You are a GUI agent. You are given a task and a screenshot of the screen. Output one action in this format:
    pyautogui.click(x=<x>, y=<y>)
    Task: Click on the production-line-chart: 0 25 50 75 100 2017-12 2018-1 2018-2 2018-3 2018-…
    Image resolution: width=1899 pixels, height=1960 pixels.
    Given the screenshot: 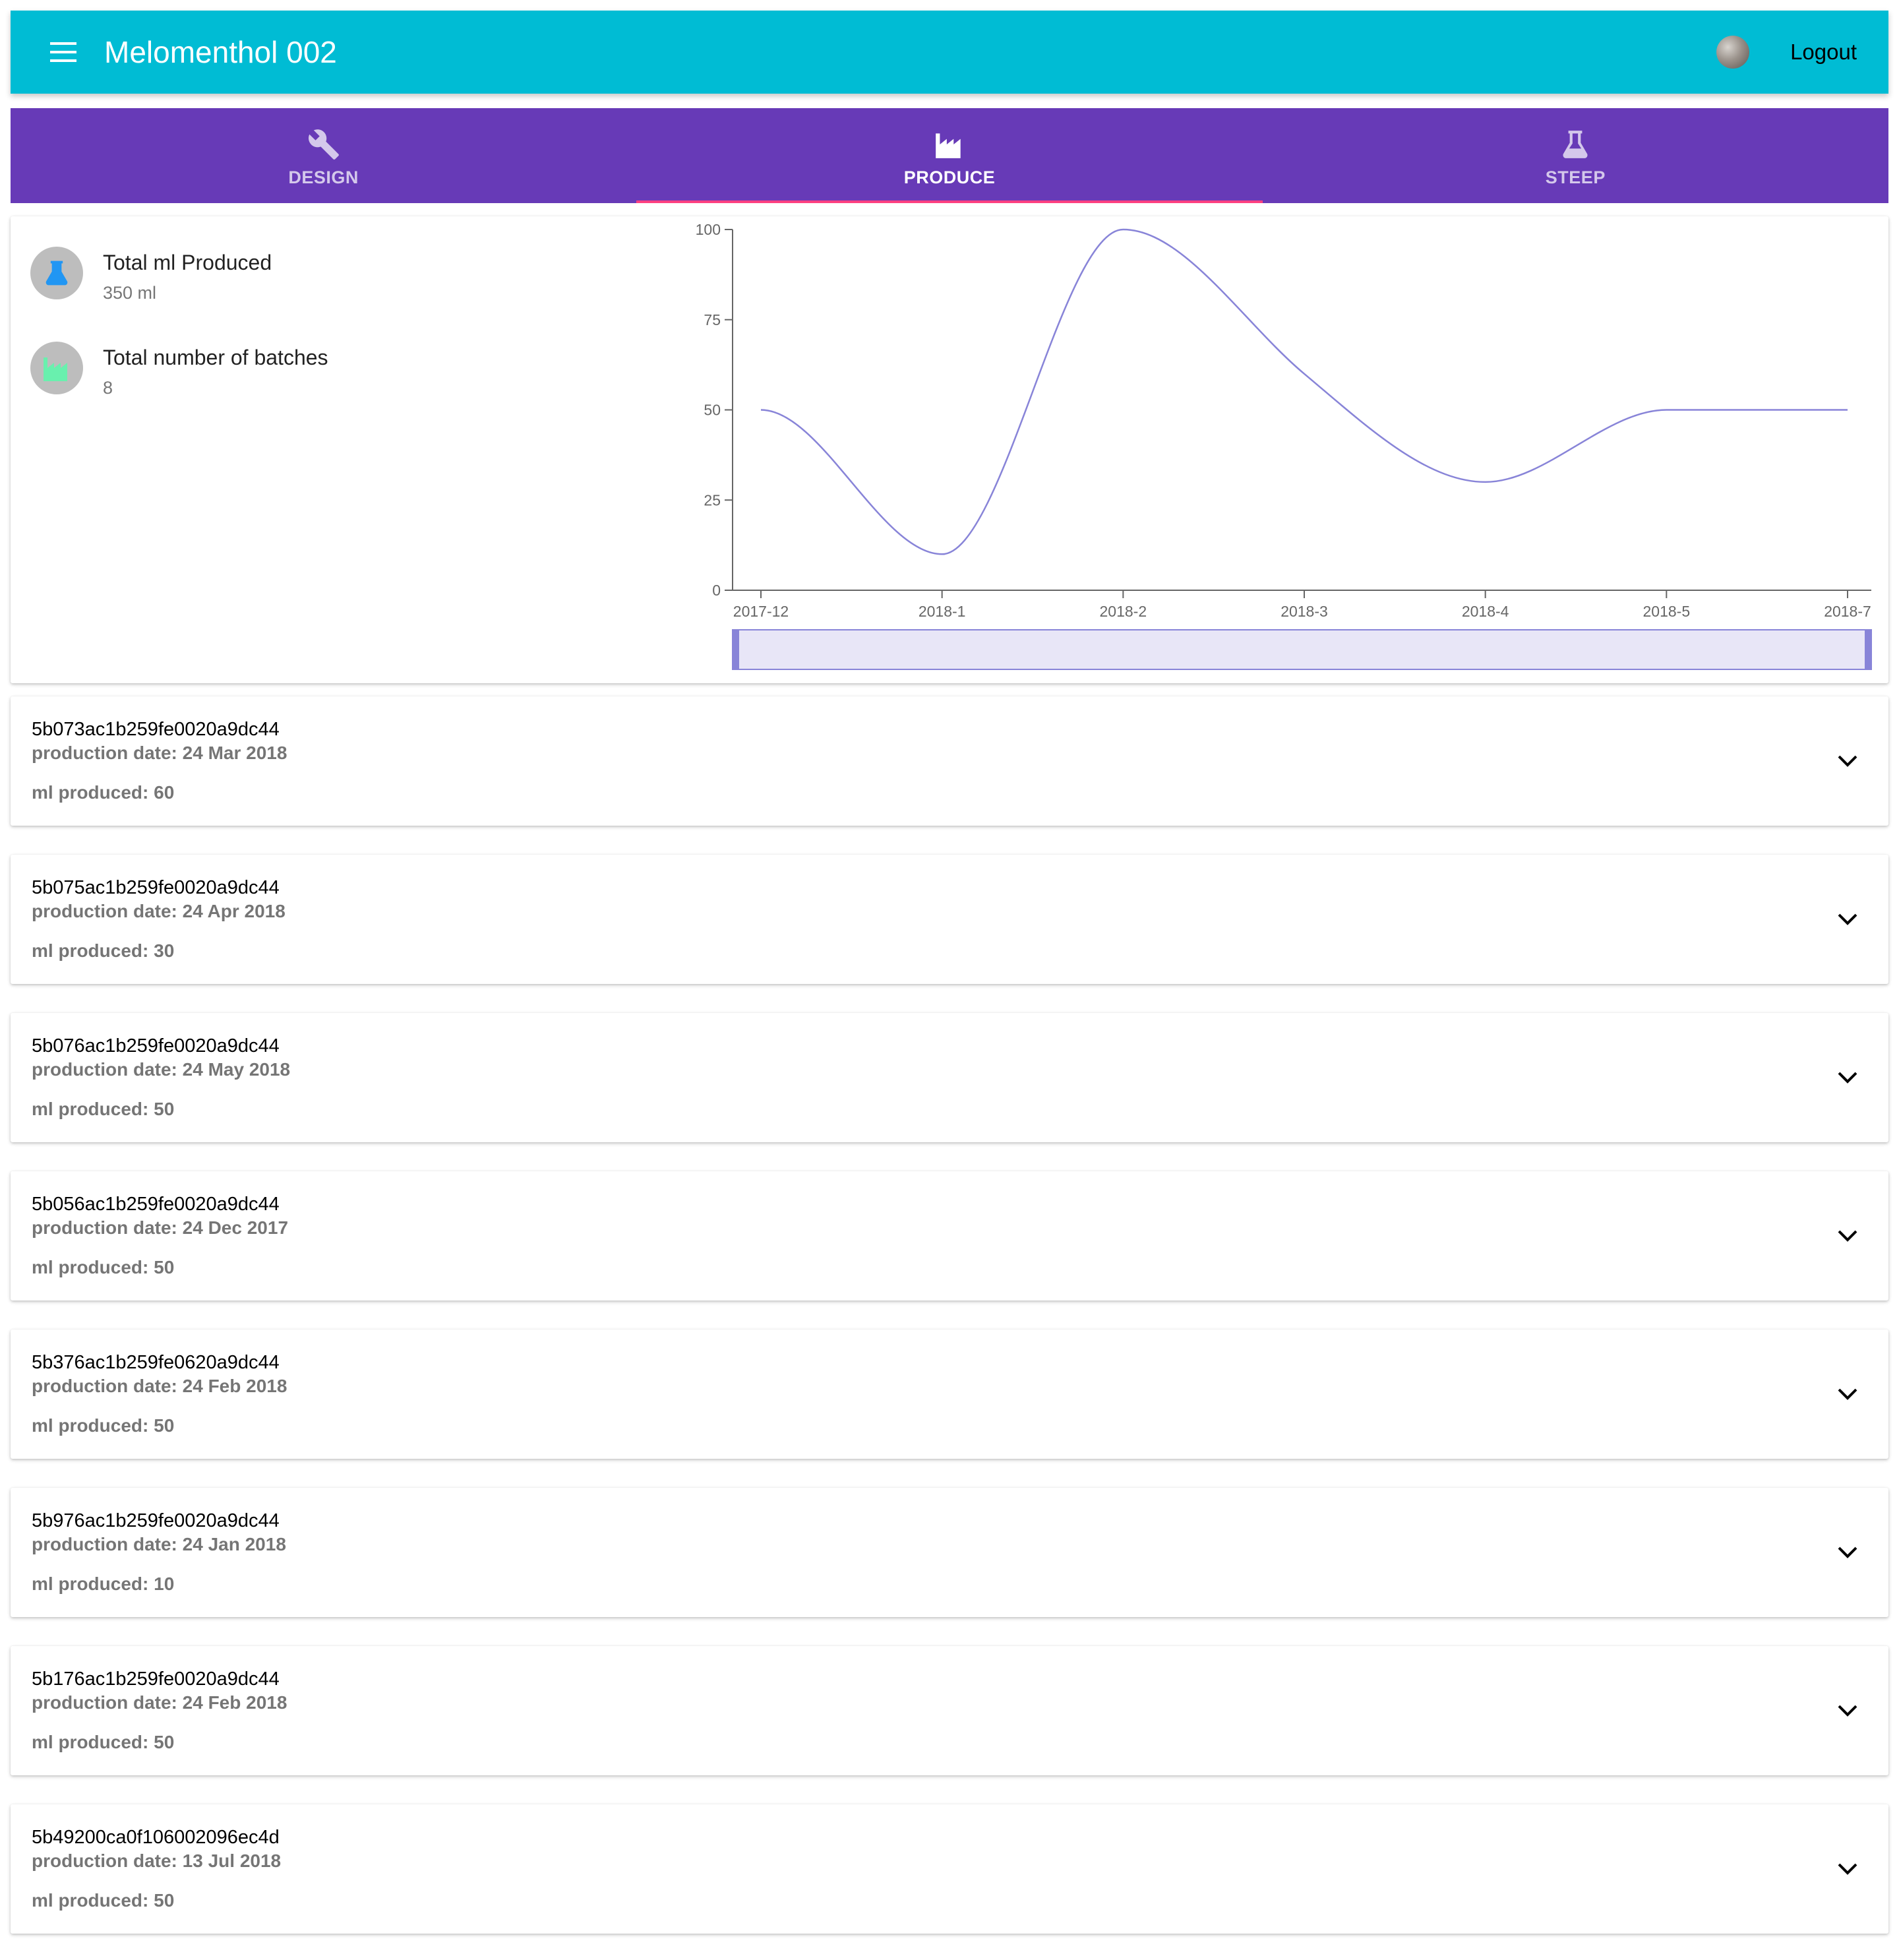 What is the action you would take?
    pyautogui.click(x=1284, y=445)
    